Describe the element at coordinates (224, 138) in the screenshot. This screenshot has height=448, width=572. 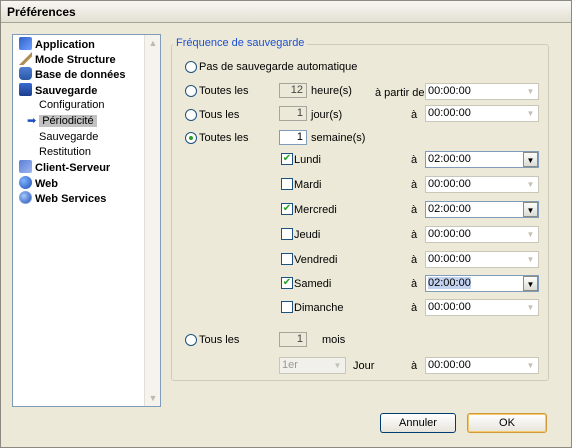
I see `weeks-label: Toutes les` at that location.